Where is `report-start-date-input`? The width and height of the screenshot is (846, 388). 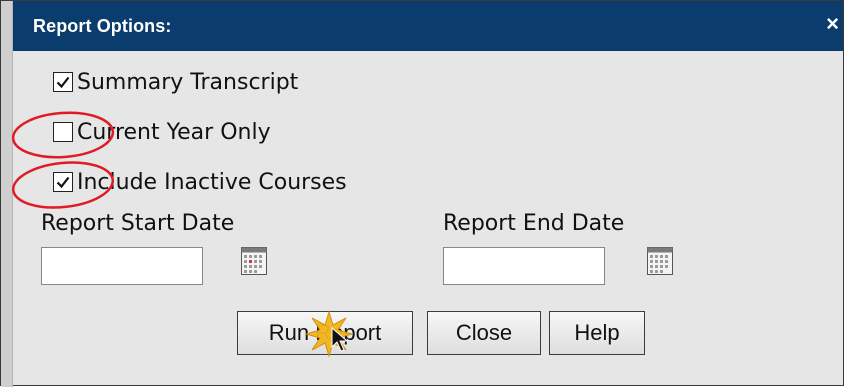 report-start-date-input is located at coordinates (122, 266).